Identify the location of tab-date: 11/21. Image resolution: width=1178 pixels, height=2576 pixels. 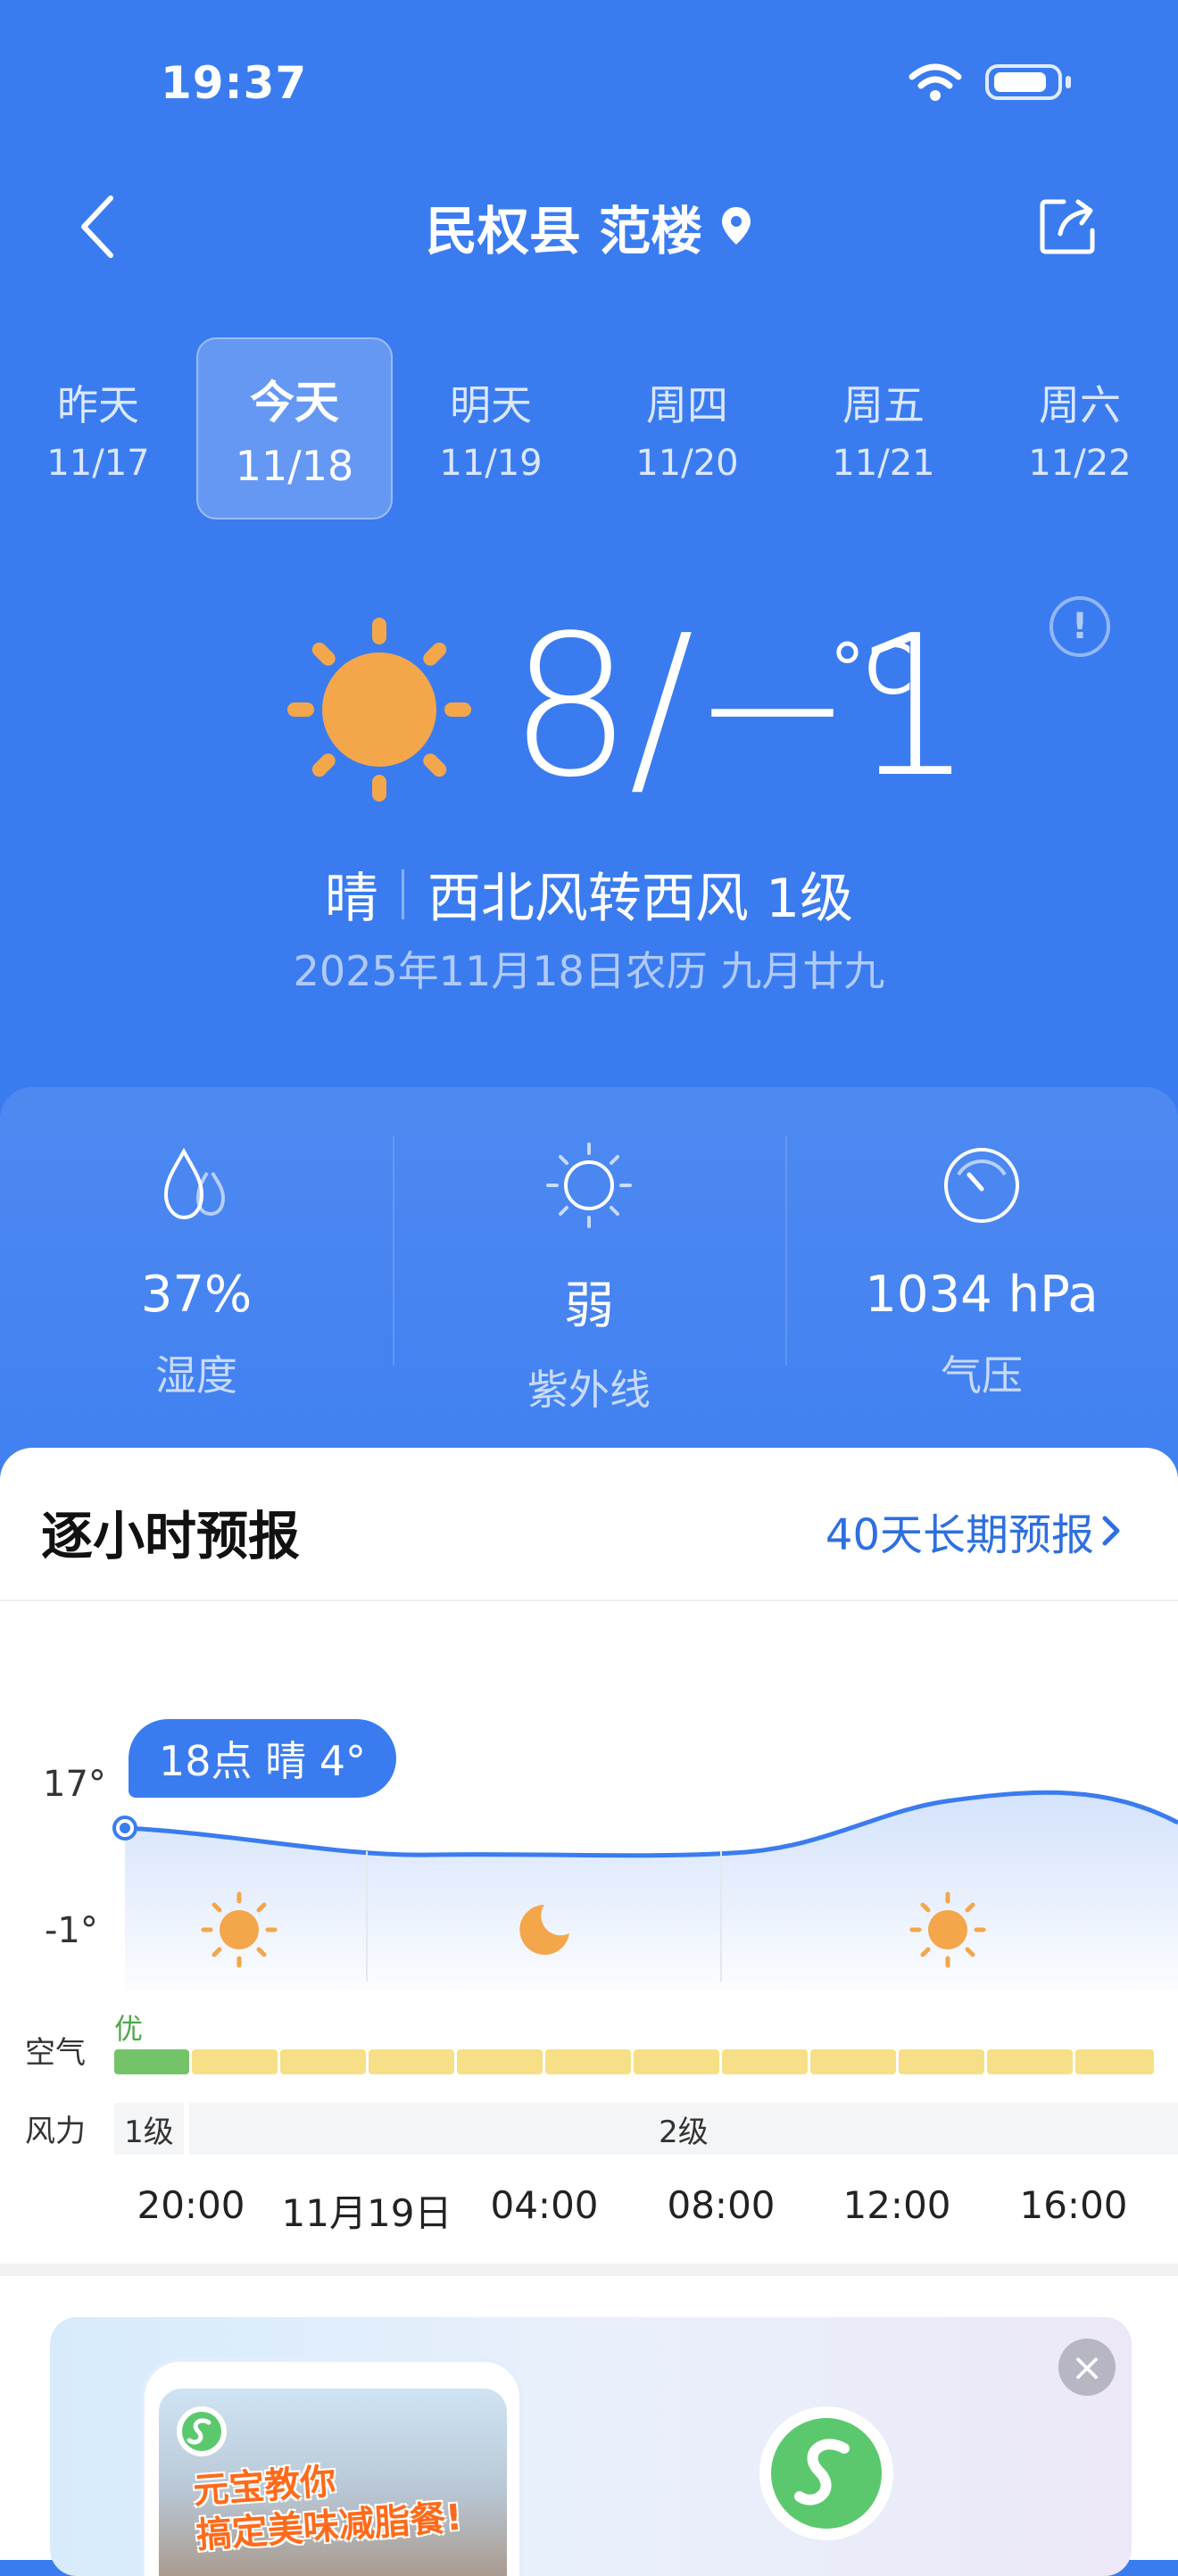
(883, 463).